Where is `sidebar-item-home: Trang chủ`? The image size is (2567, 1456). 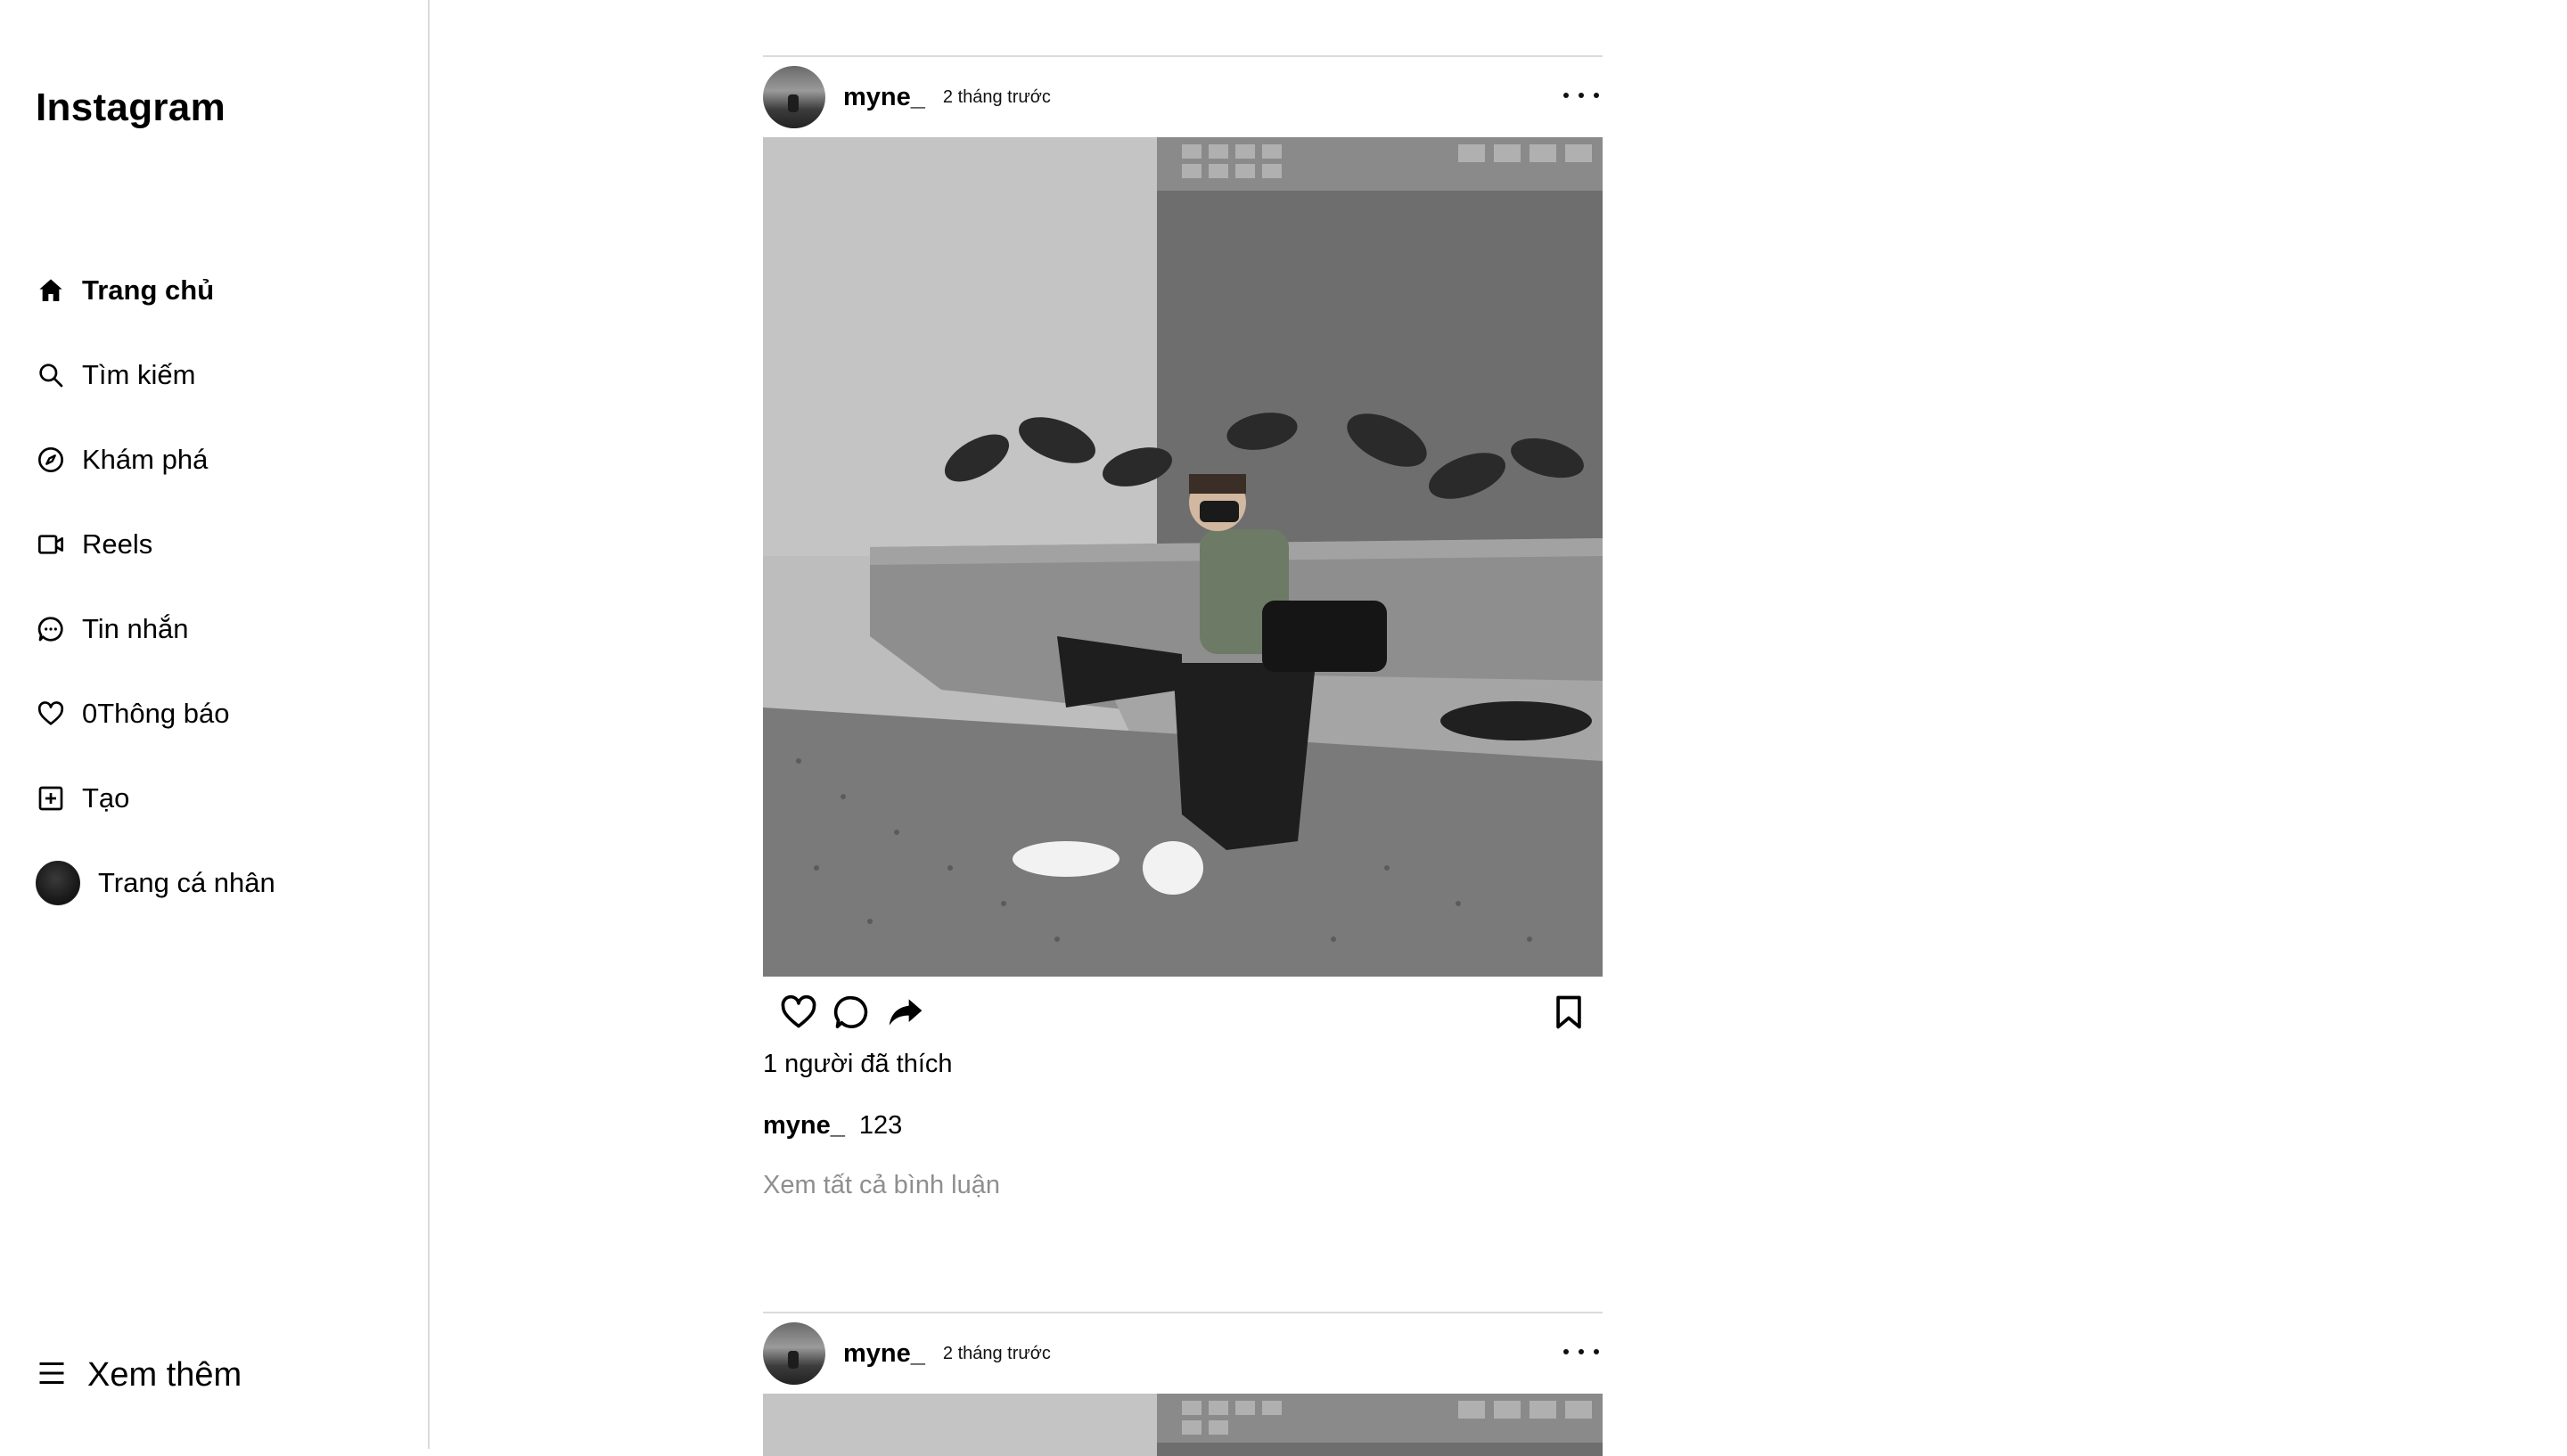
sidebar-item-home: Trang chủ is located at coordinates (155, 290).